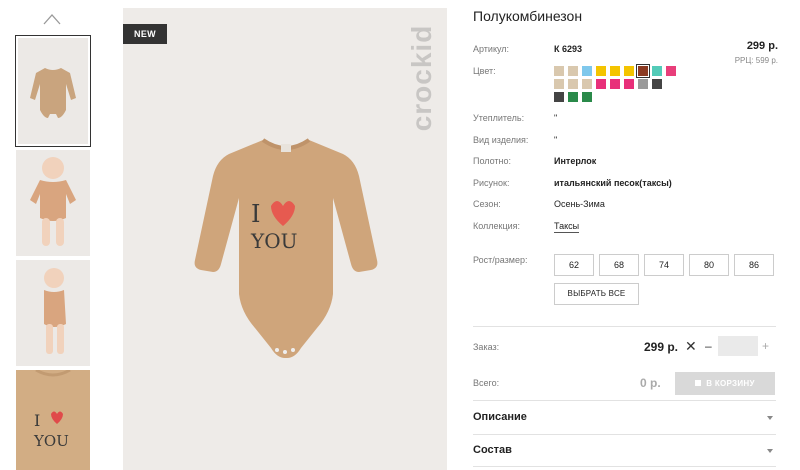 The height and width of the screenshot is (470, 800). What do you see at coordinates (491, 49) in the screenshot?
I see `article-label: Артикул:` at bounding box center [491, 49].